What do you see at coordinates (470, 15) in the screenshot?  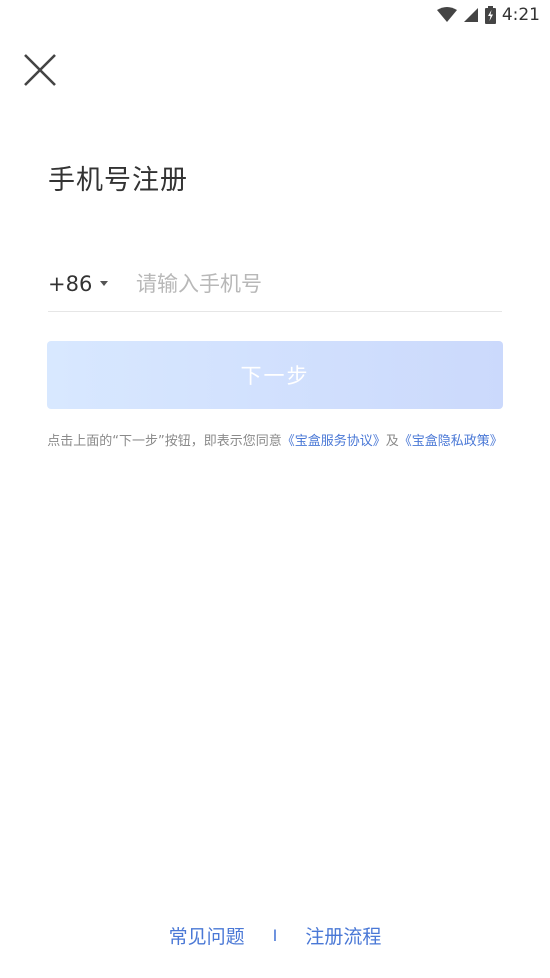 I see `cellular-signal-icon` at bounding box center [470, 15].